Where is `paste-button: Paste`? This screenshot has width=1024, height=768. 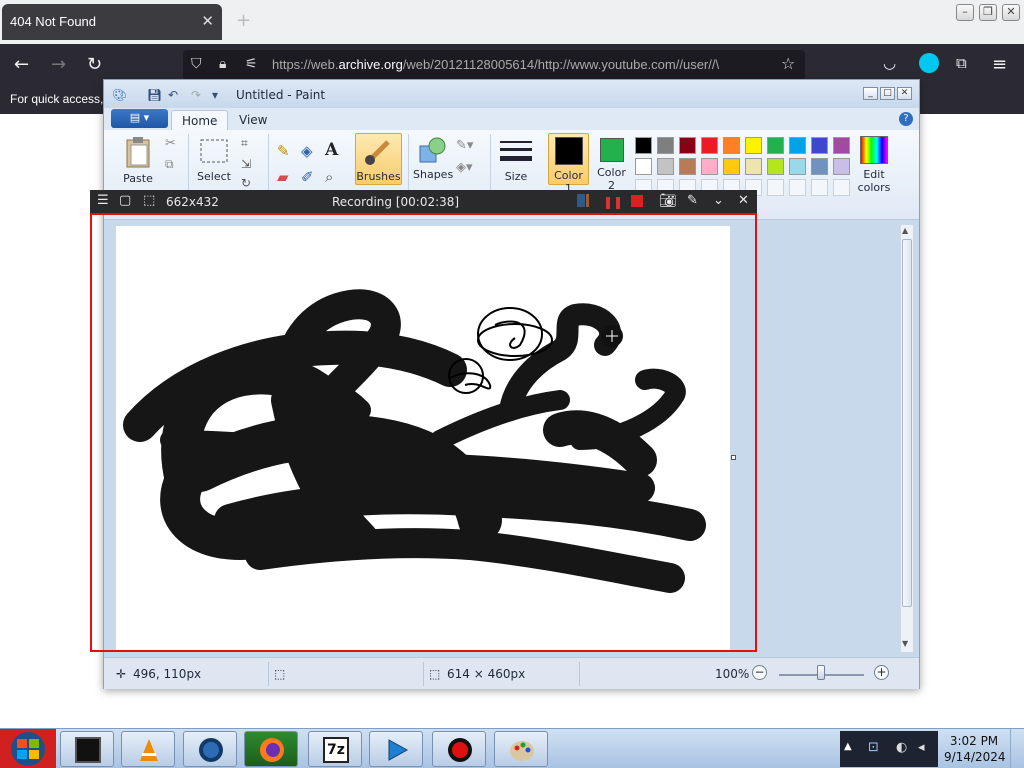
paste-button: Paste is located at coordinates (138, 160).